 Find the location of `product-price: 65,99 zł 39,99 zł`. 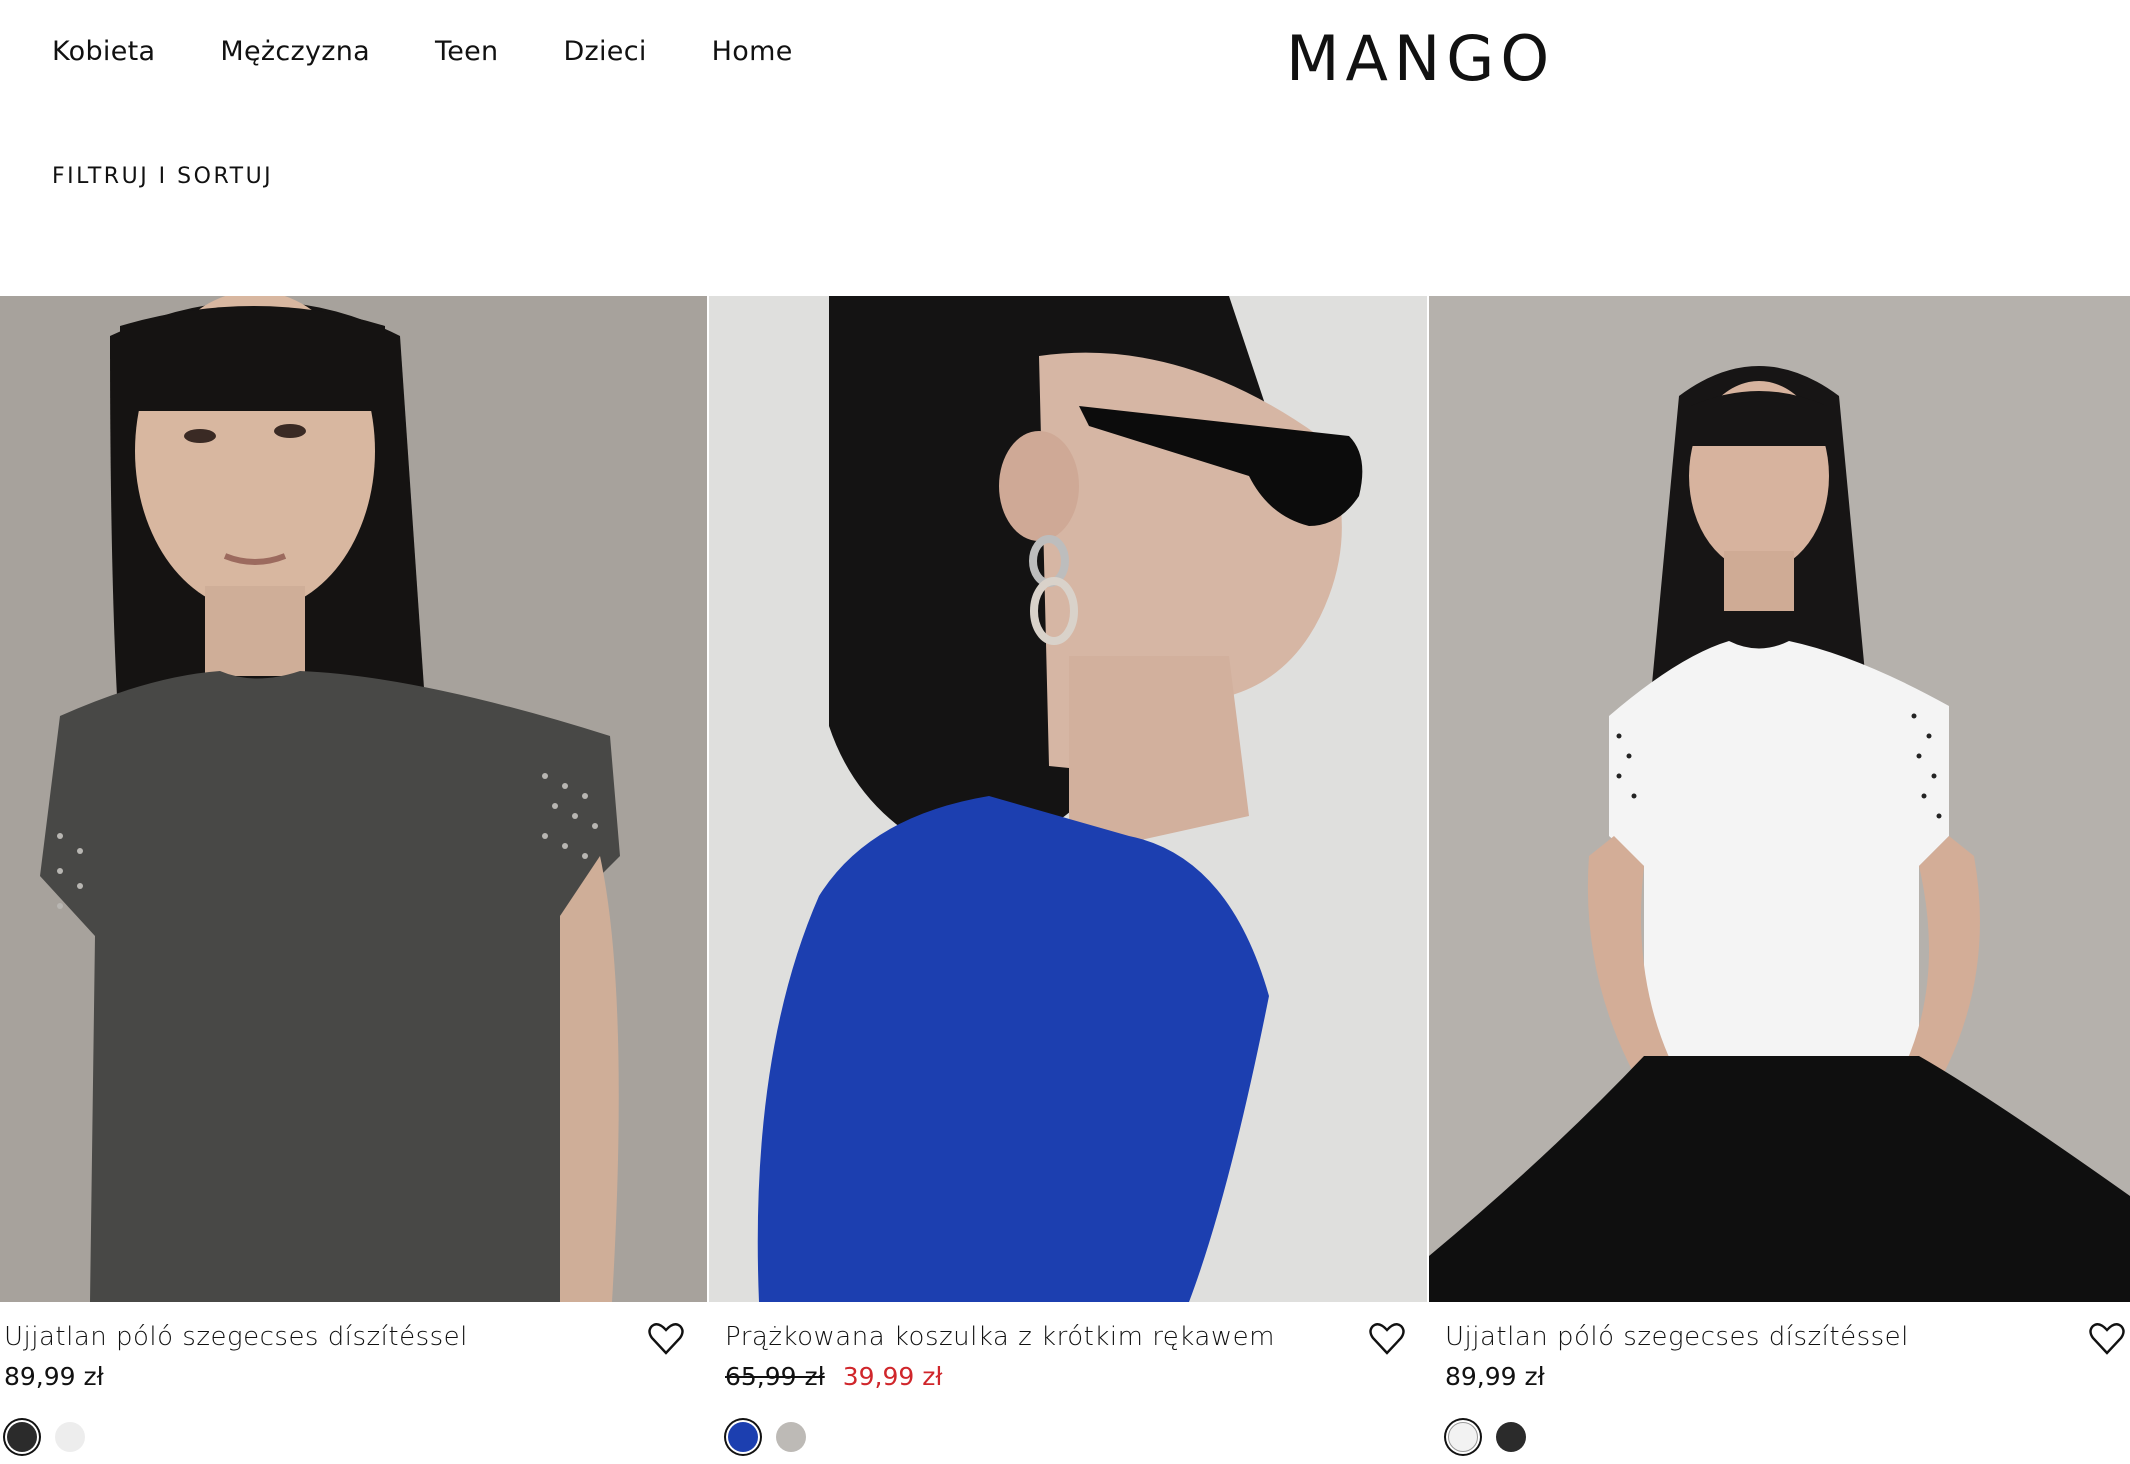

product-price: 65,99 zł 39,99 zł is located at coordinates (833, 1376).